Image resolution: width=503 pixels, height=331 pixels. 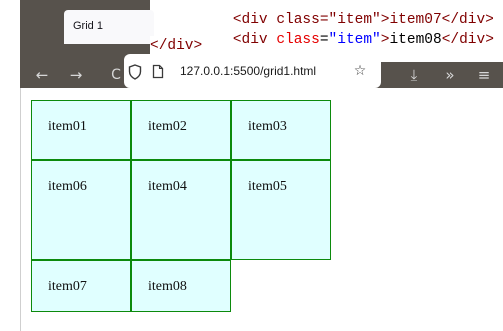 I want to click on star-icon: ☆, so click(x=360, y=71).